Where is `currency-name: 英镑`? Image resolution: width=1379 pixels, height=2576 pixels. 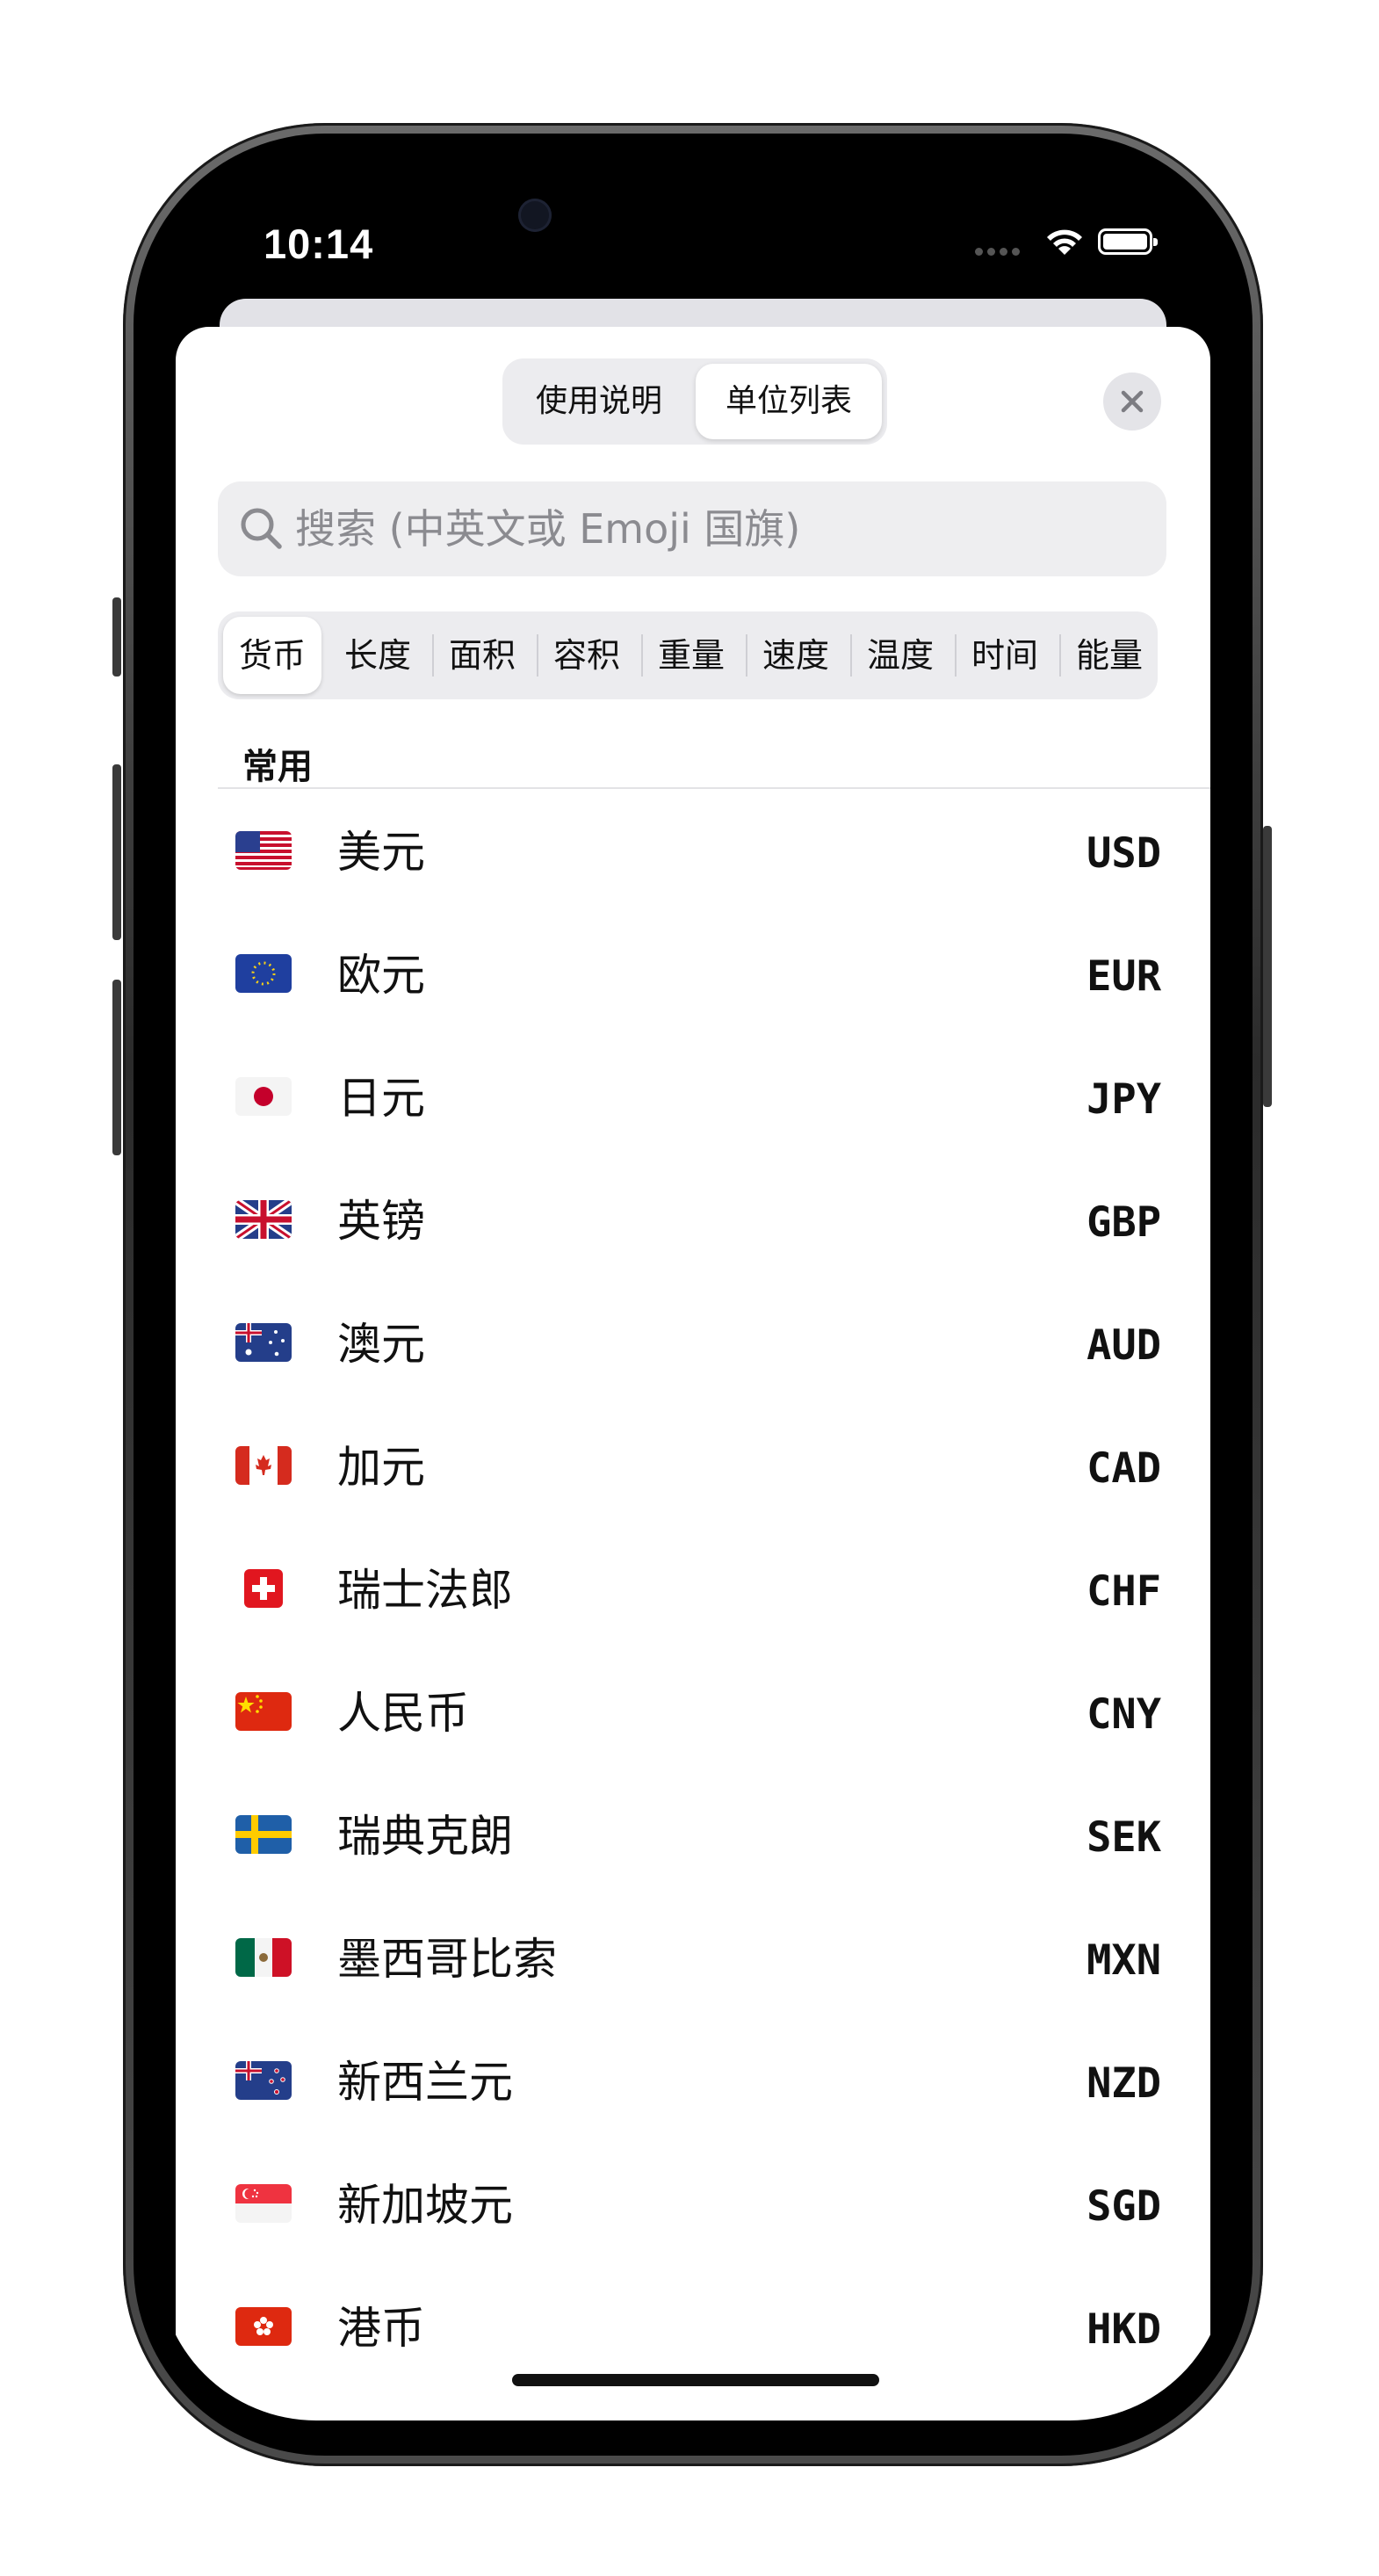
currency-name: 英镑 is located at coordinates (381, 1221).